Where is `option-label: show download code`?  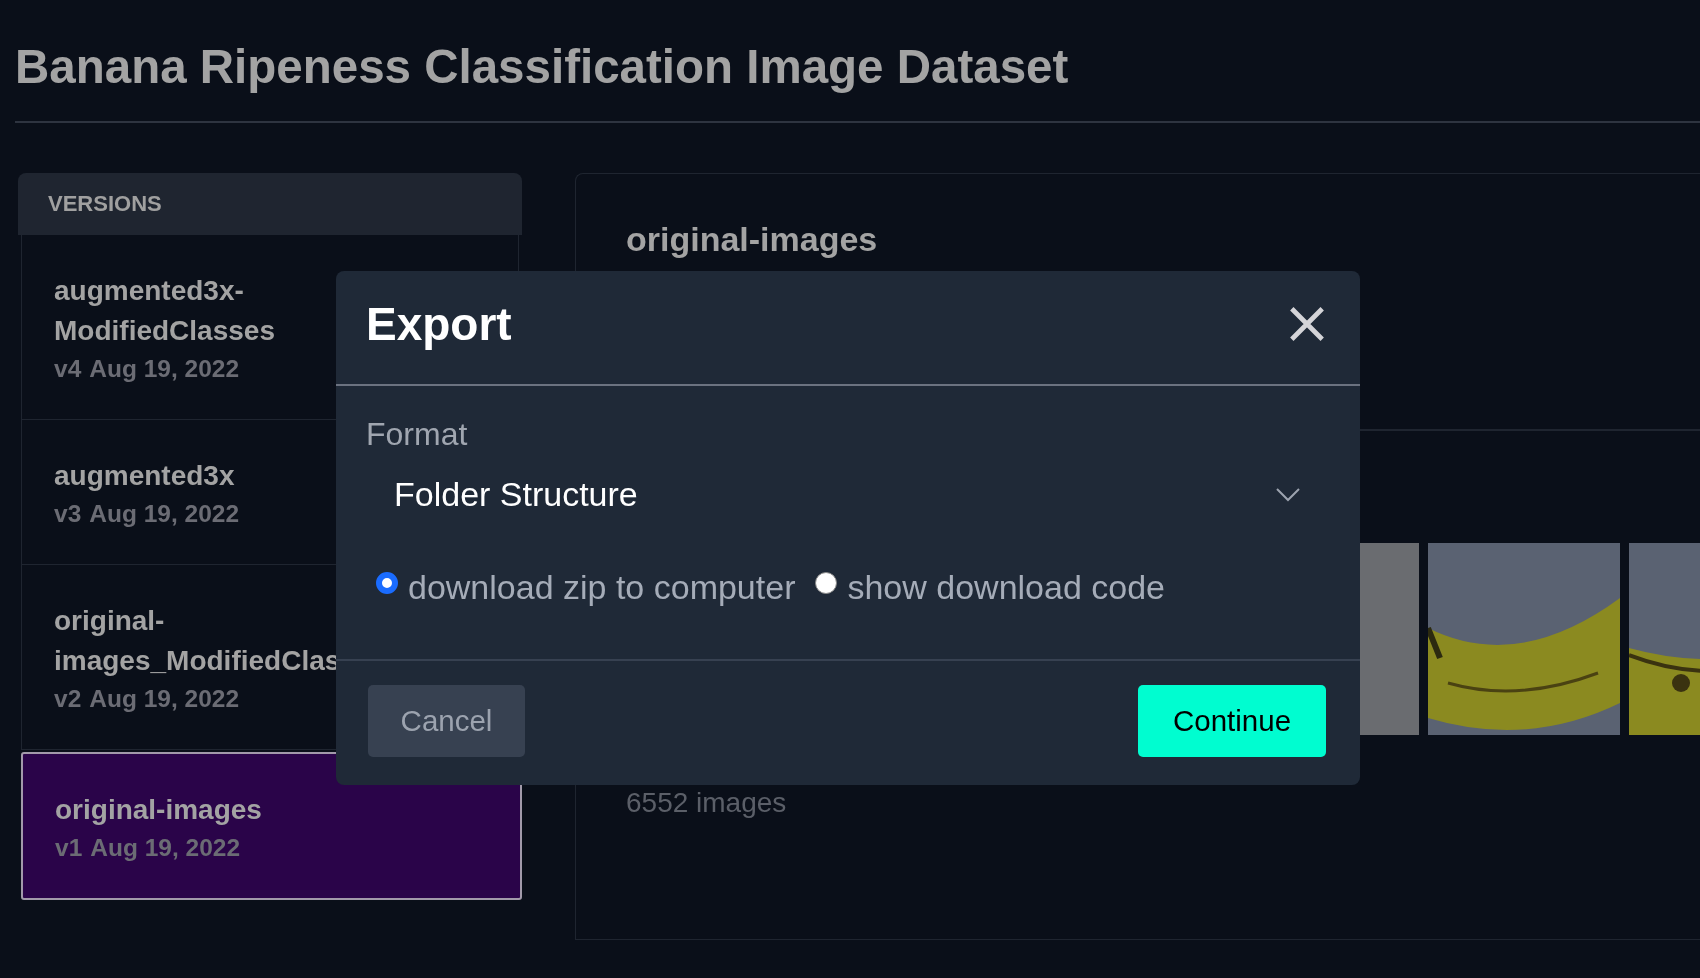 option-label: show download code is located at coordinates (1006, 587).